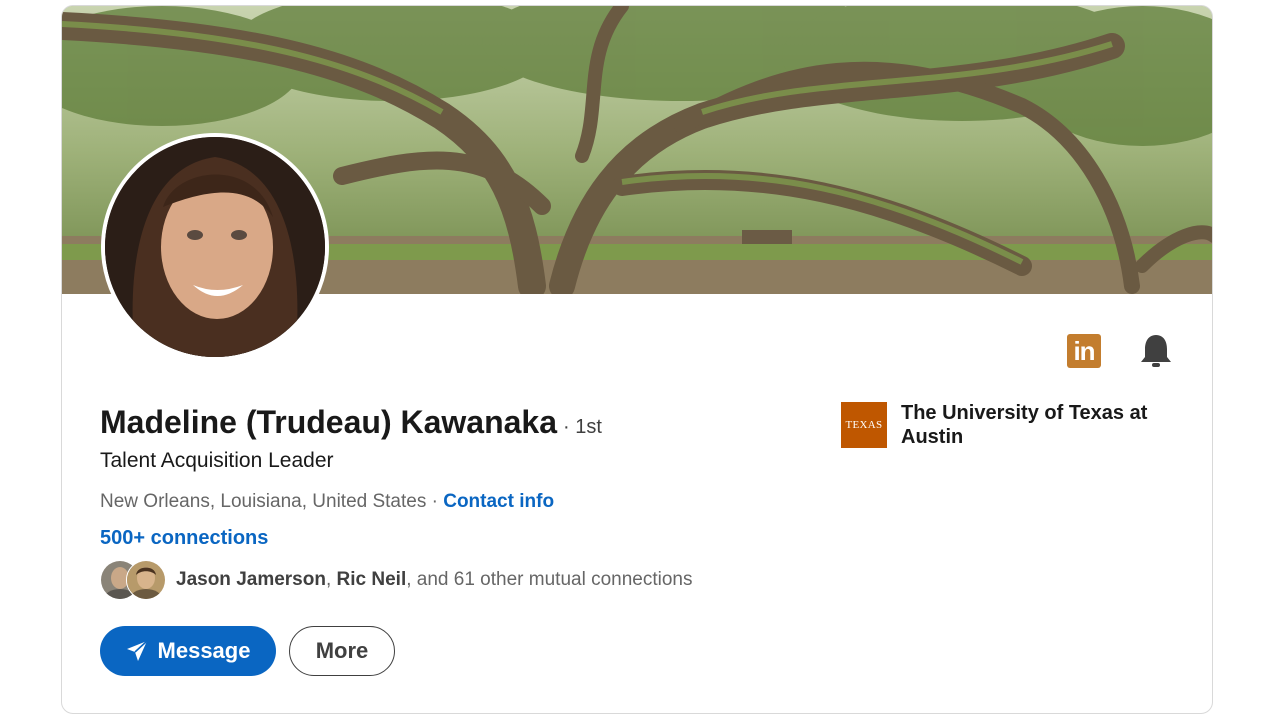  I want to click on connections-link: 500+ connections, so click(184, 538).